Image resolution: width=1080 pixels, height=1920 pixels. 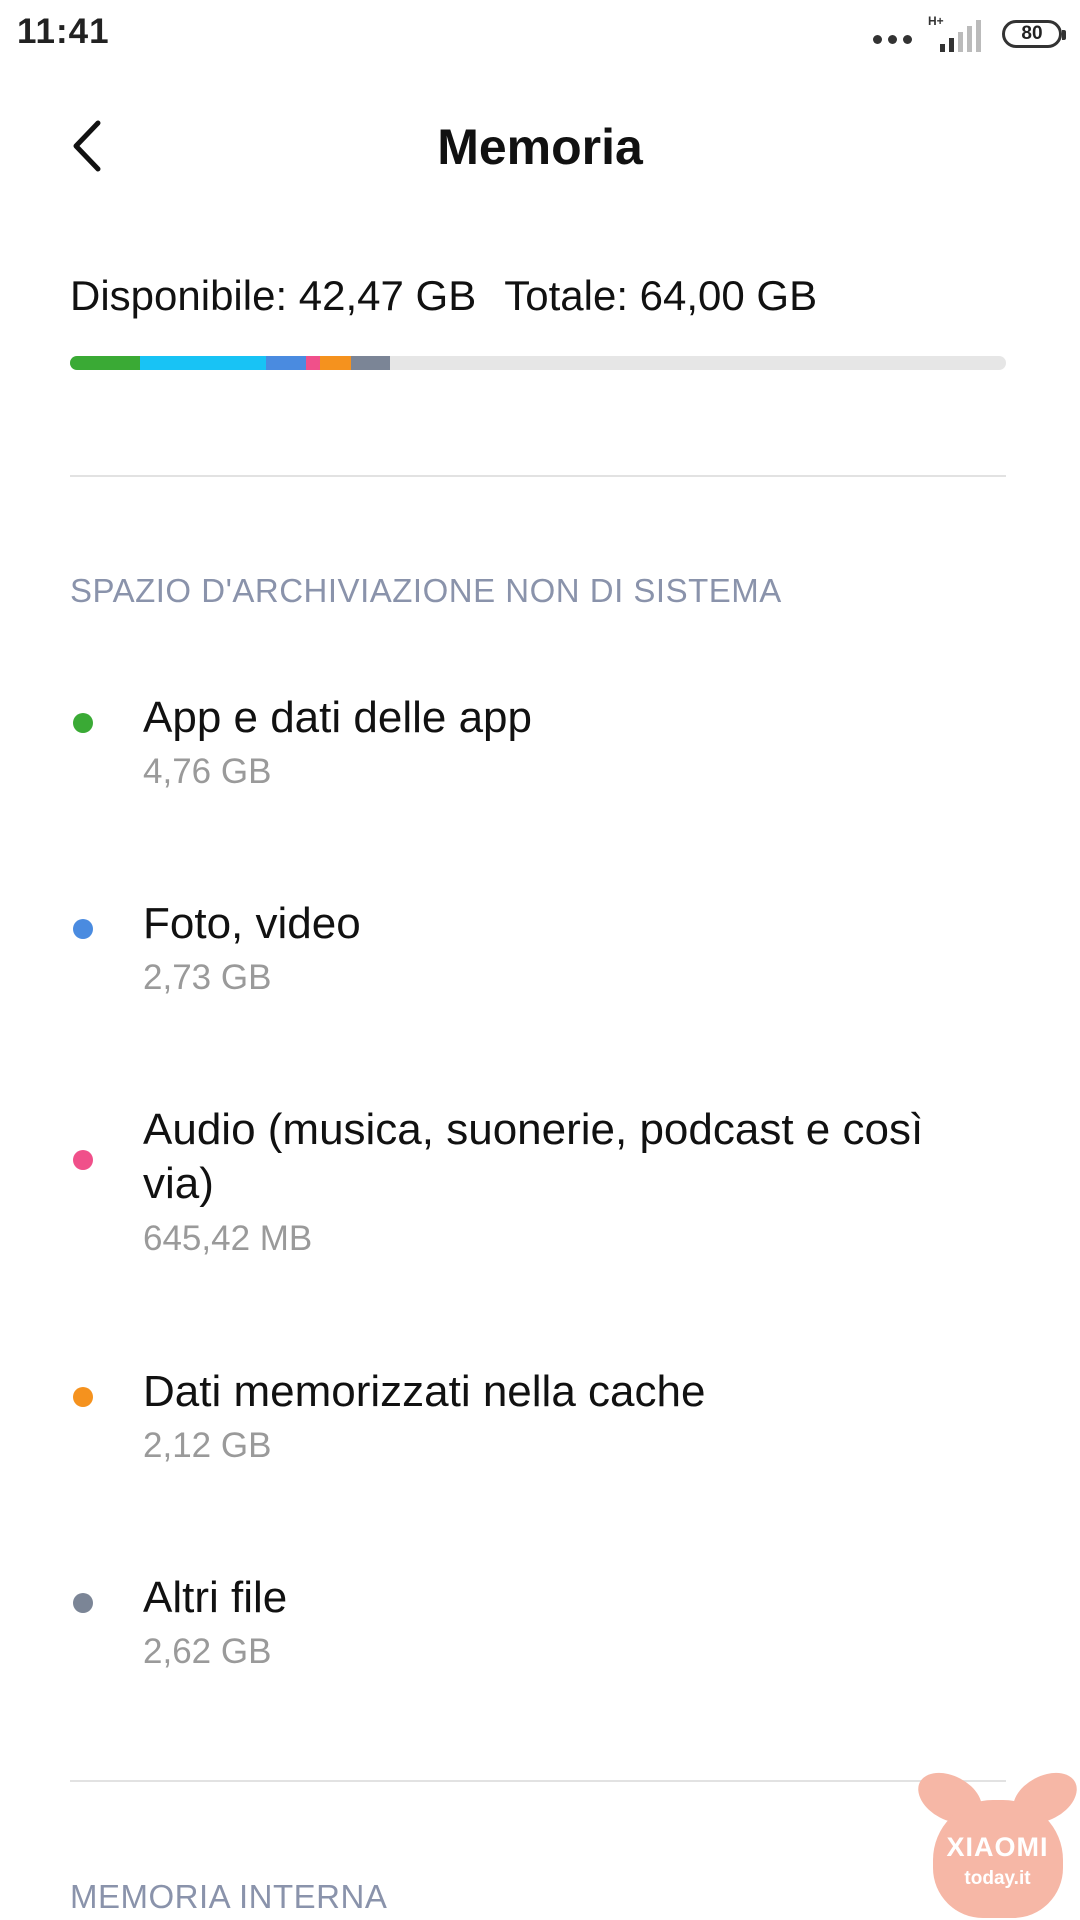 What do you see at coordinates (424, 1391) in the screenshot?
I see `category-label: Dati memorizzati nella cache` at bounding box center [424, 1391].